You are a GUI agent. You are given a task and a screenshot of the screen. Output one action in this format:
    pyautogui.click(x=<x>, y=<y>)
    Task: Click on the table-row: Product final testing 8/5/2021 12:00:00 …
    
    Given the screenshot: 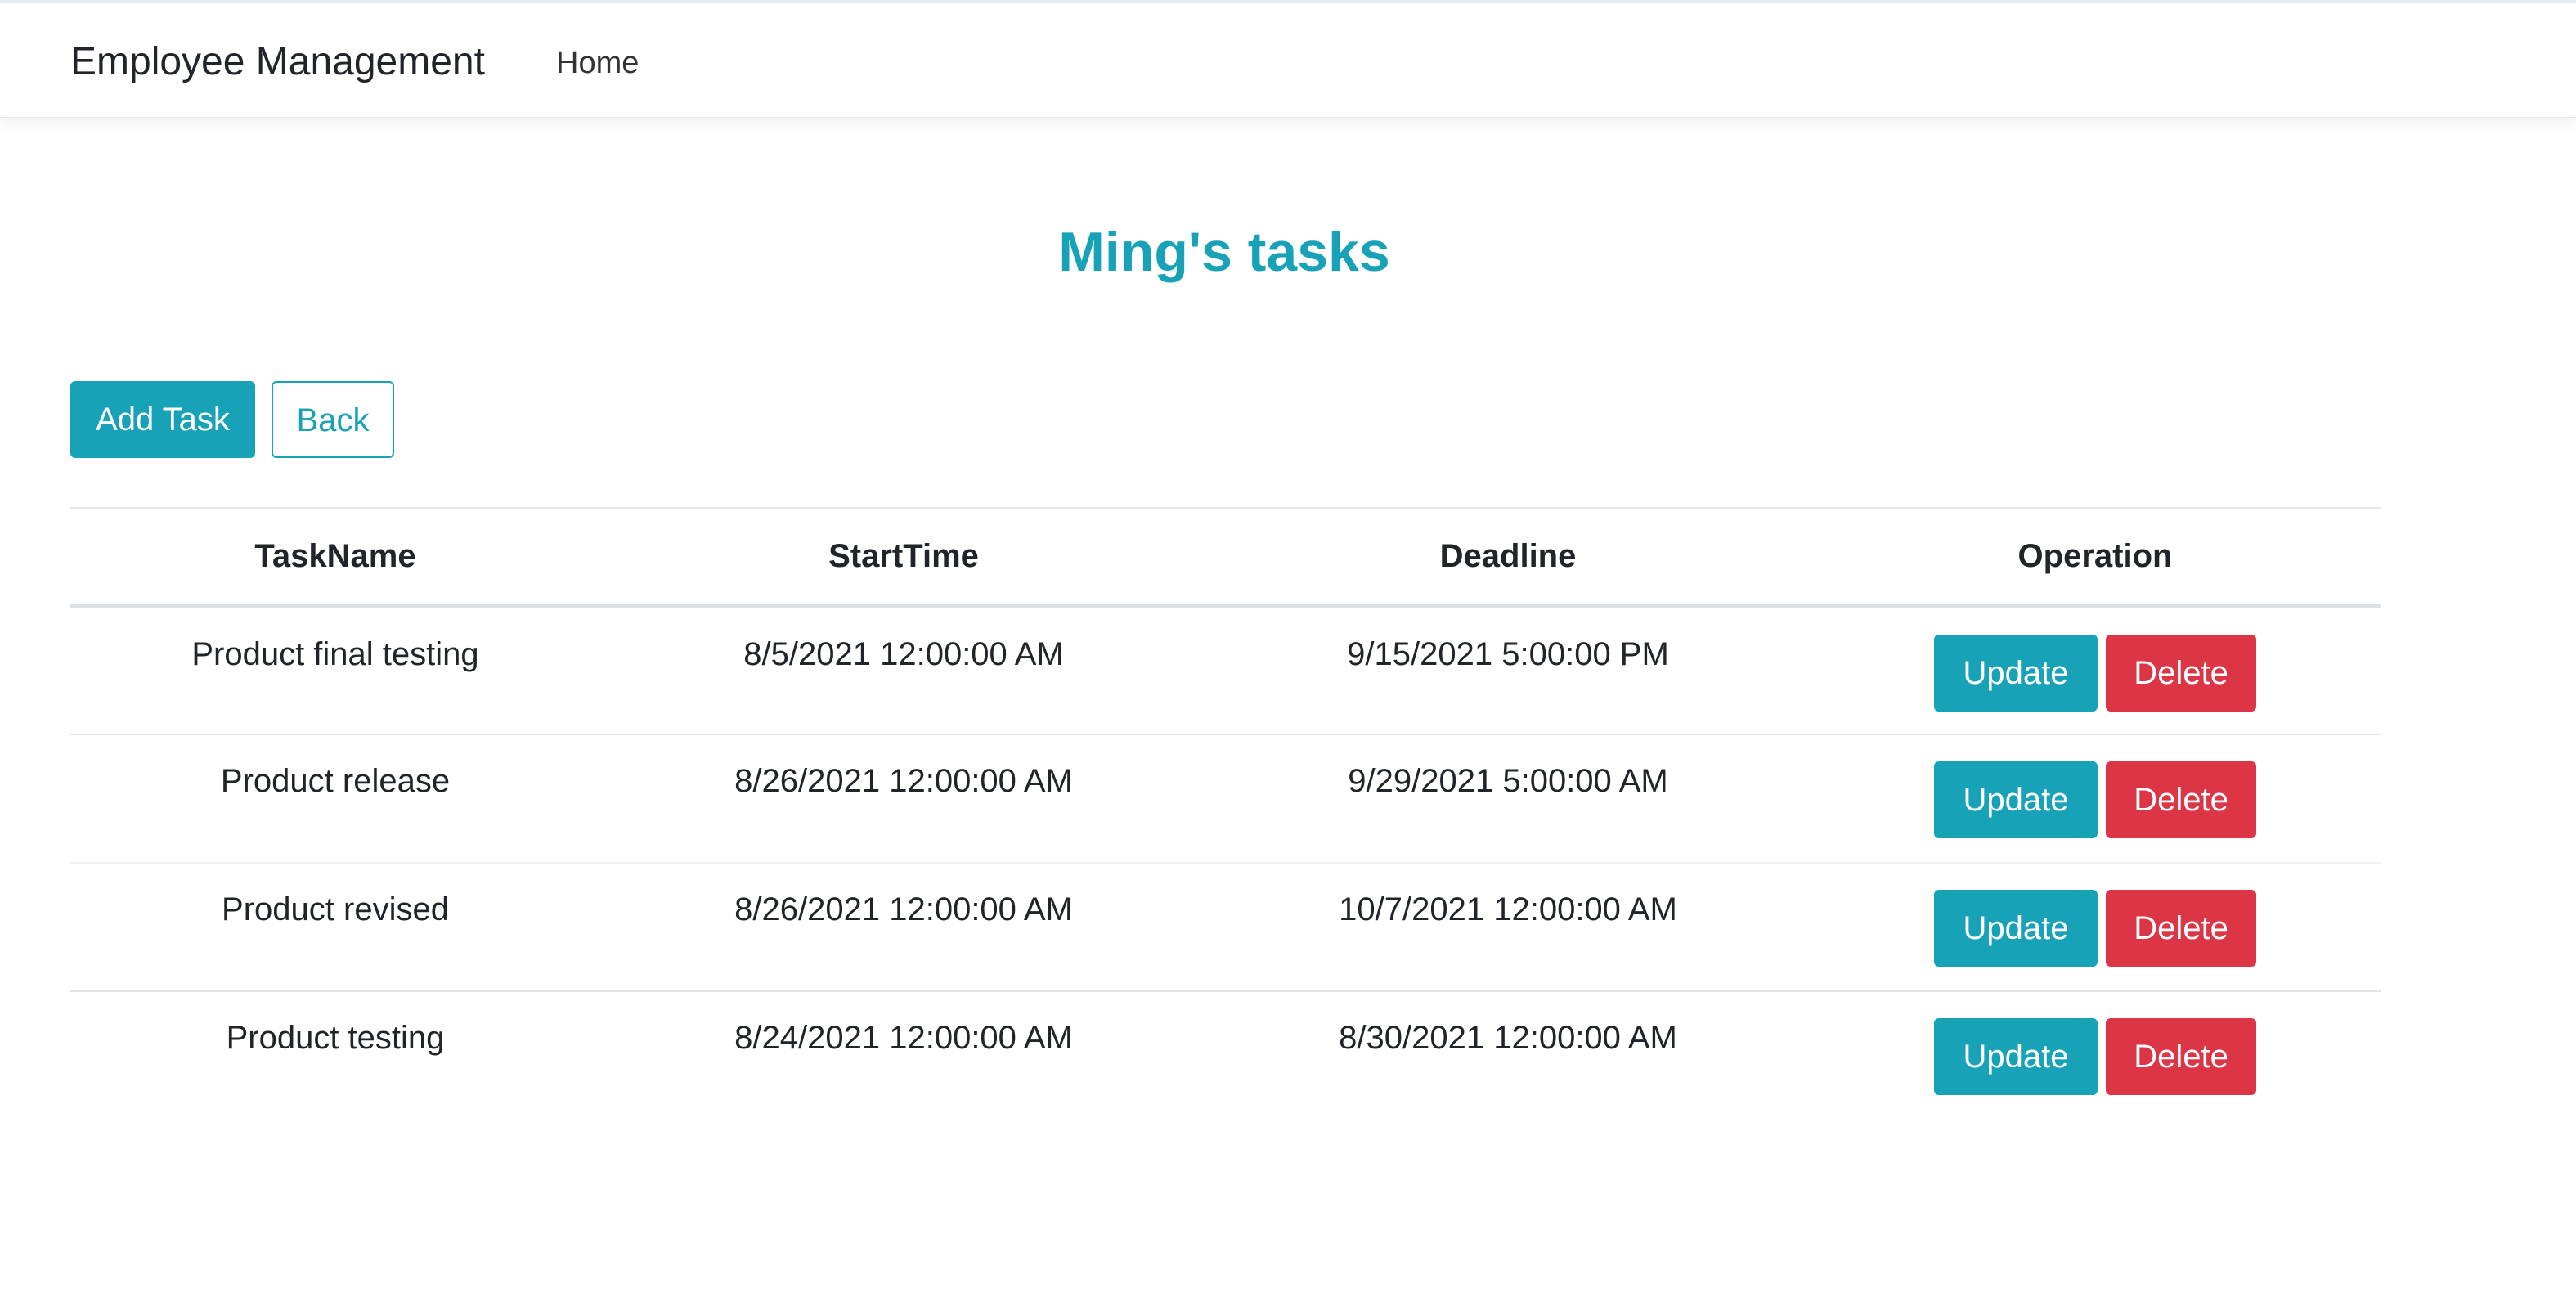 What is the action you would take?
    pyautogui.click(x=1226, y=670)
    